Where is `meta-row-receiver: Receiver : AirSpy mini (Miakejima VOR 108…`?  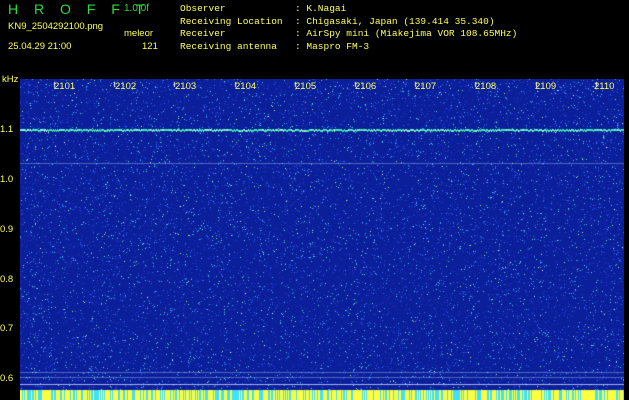
meta-row-receiver: Receiver : AirSpy mini (Miakejima VOR 108… is located at coordinates (348, 34).